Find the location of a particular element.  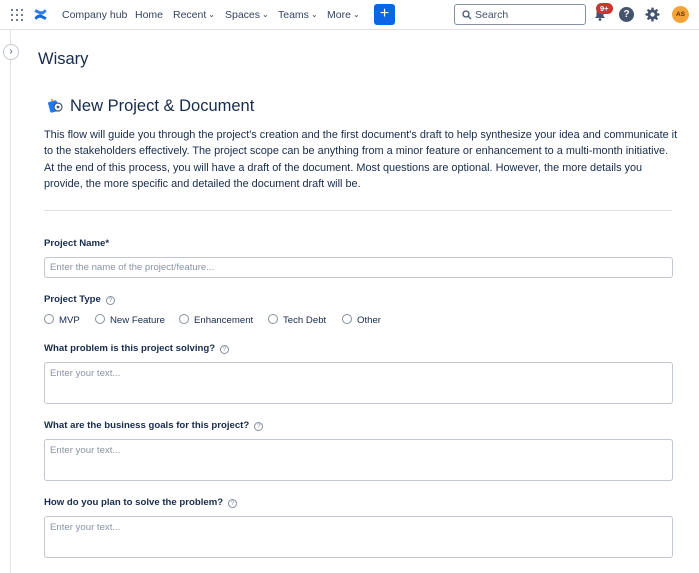

gear-icon is located at coordinates (652, 14).